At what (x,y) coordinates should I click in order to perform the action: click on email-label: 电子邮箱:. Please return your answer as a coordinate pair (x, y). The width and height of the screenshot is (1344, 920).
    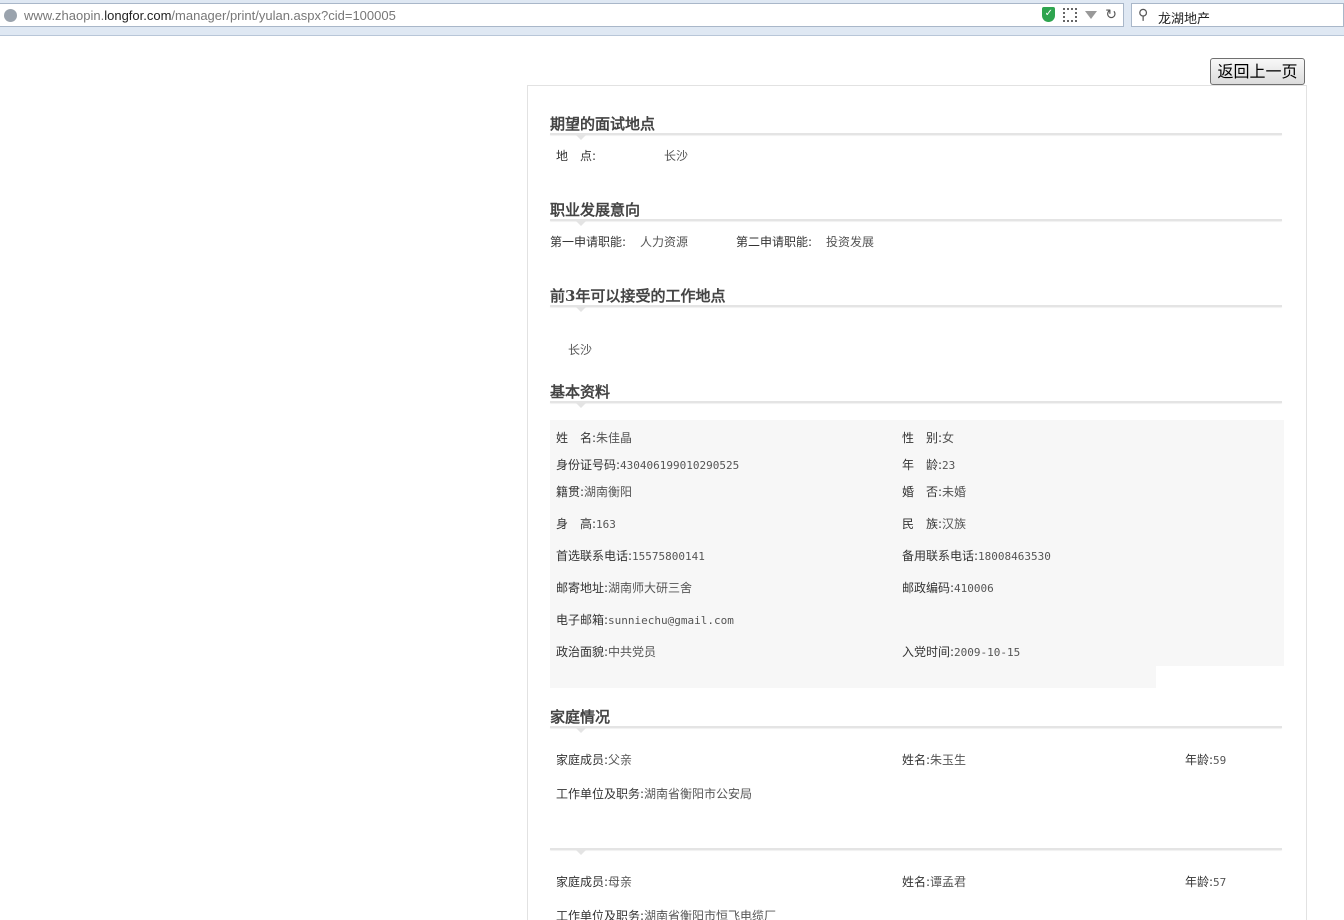
    Looking at the image, I should click on (582, 620).